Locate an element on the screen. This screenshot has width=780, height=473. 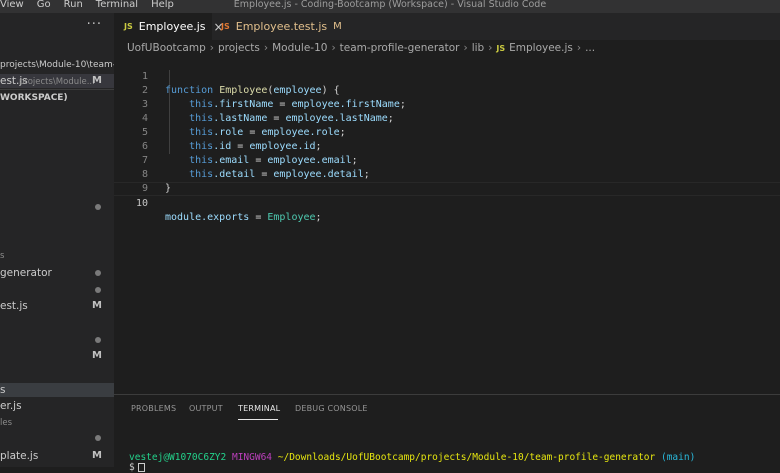
tab-problems: PROBLEMS is located at coordinates (153, 408).